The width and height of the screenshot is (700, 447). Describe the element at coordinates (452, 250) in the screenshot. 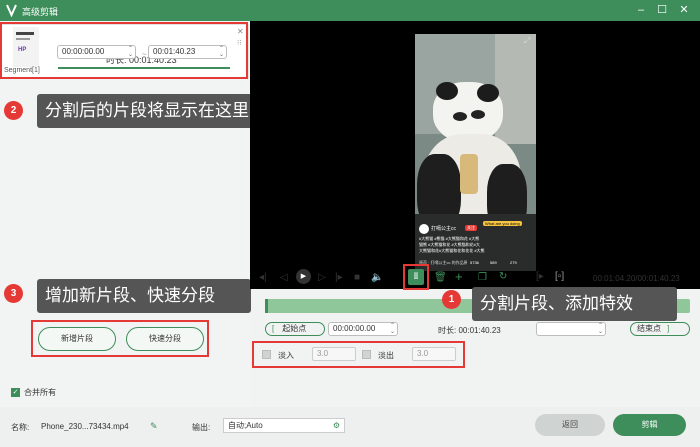

I see `video-caption-3: 大熊猫和花#大熊猫和花和花花 #大熊` at that location.